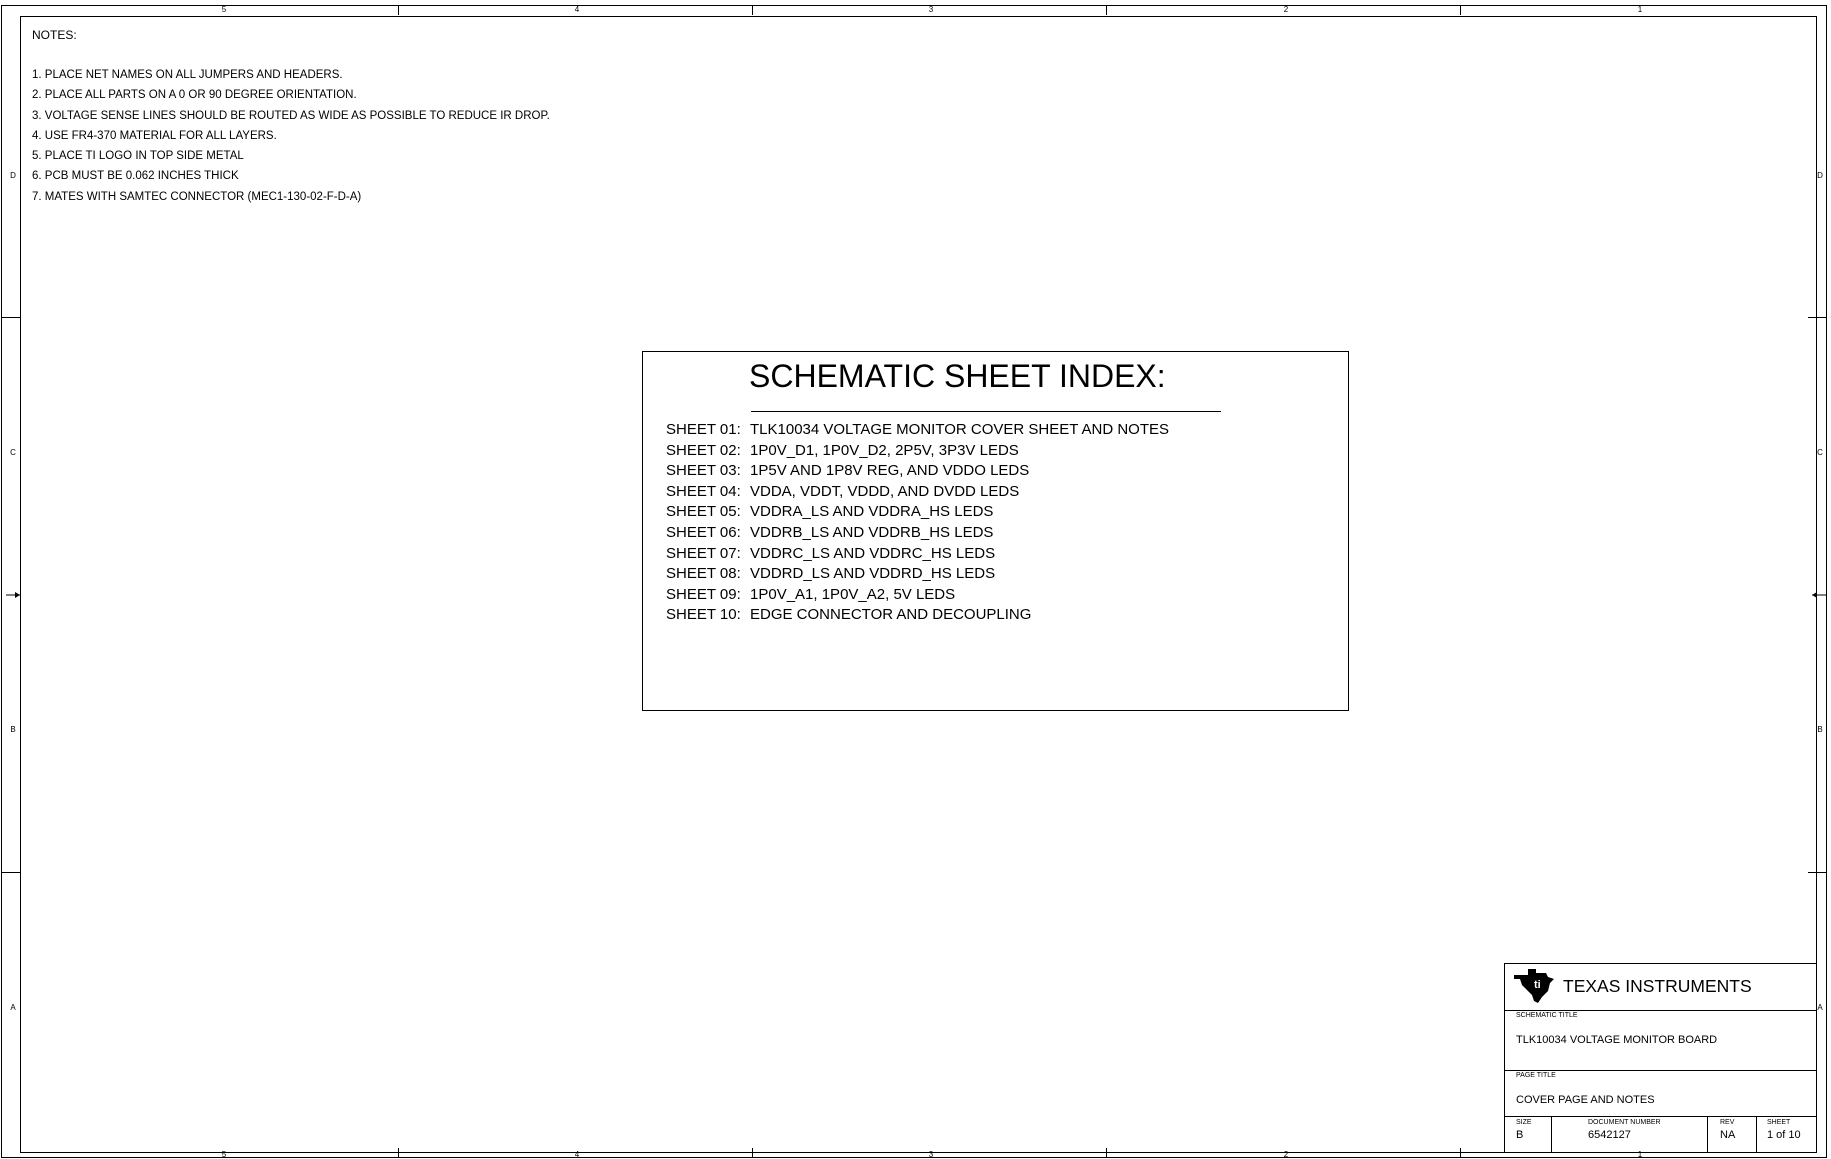 Image resolution: width=1831 pixels, height=1159 pixels. Describe the element at coordinates (890, 471) in the screenshot. I see `sheet-description: 1P5V AND 1P8V REG, AND VDDO LEDS` at that location.